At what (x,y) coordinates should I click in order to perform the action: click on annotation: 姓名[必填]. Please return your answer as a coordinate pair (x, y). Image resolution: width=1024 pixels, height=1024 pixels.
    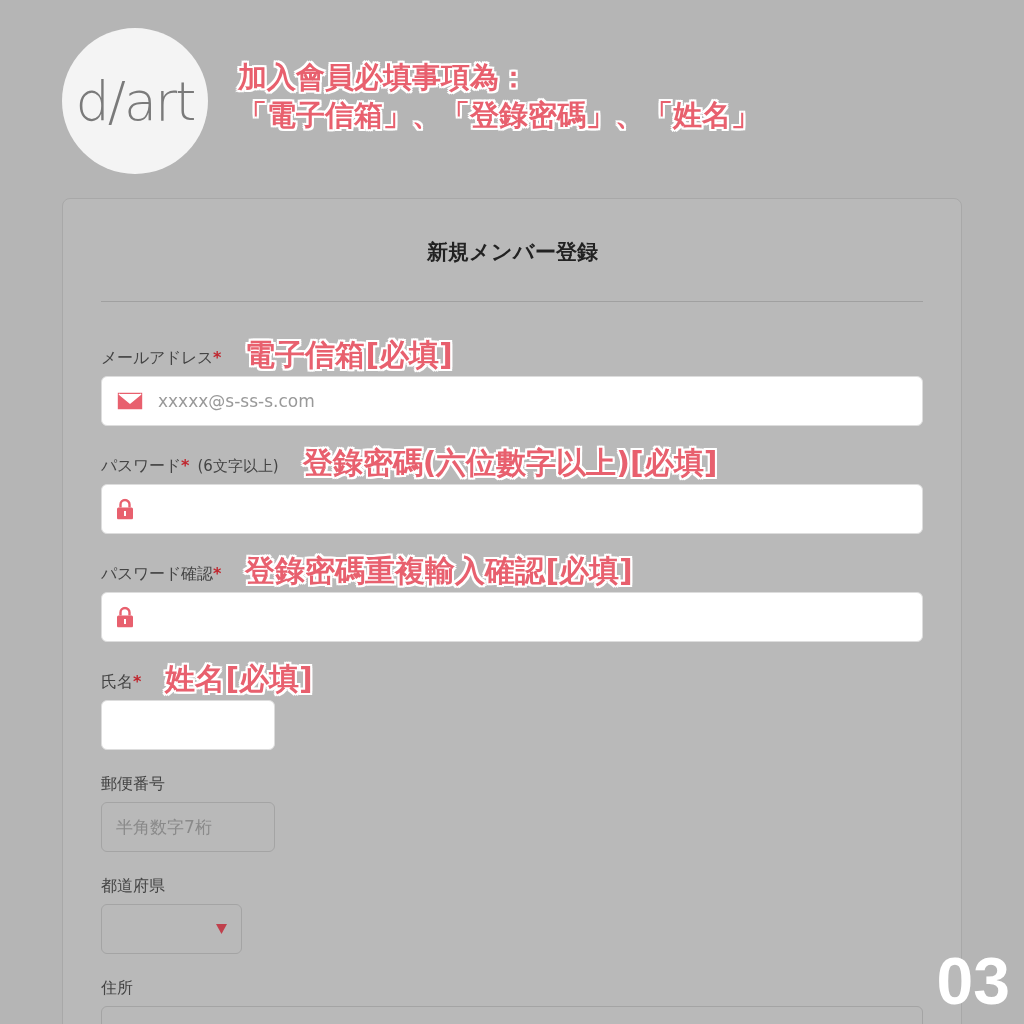
    Looking at the image, I should click on (239, 678).